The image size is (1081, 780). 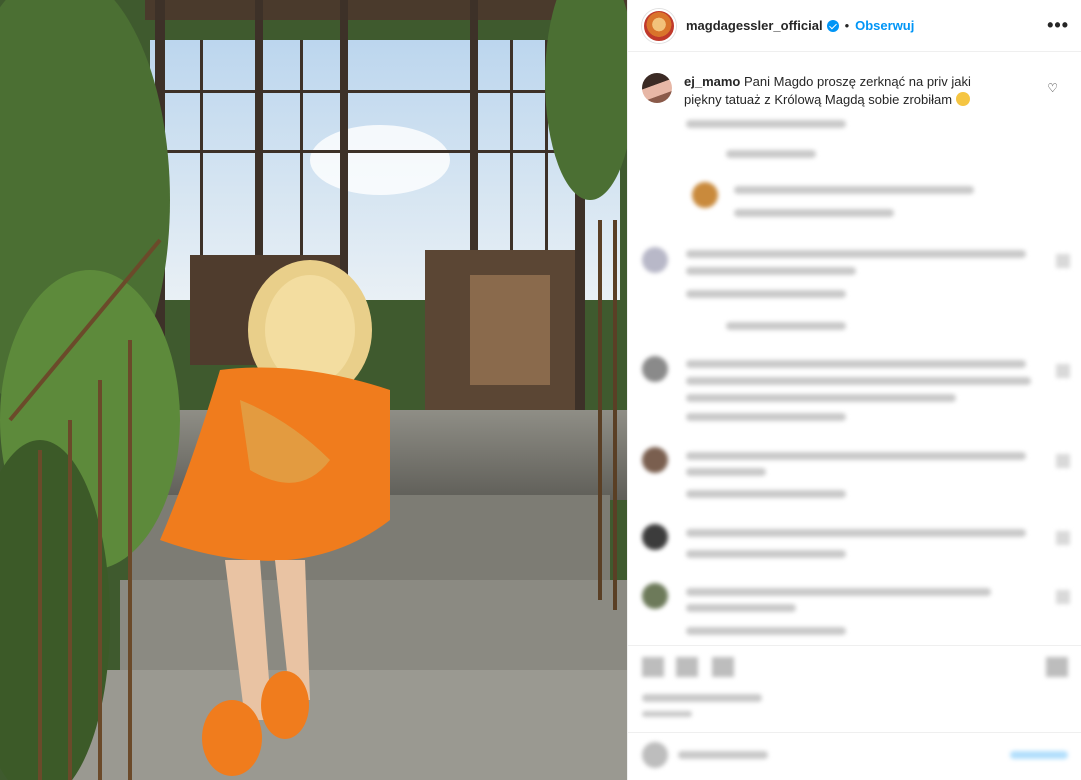 What do you see at coordinates (723, 755) in the screenshot?
I see `comment-input` at bounding box center [723, 755].